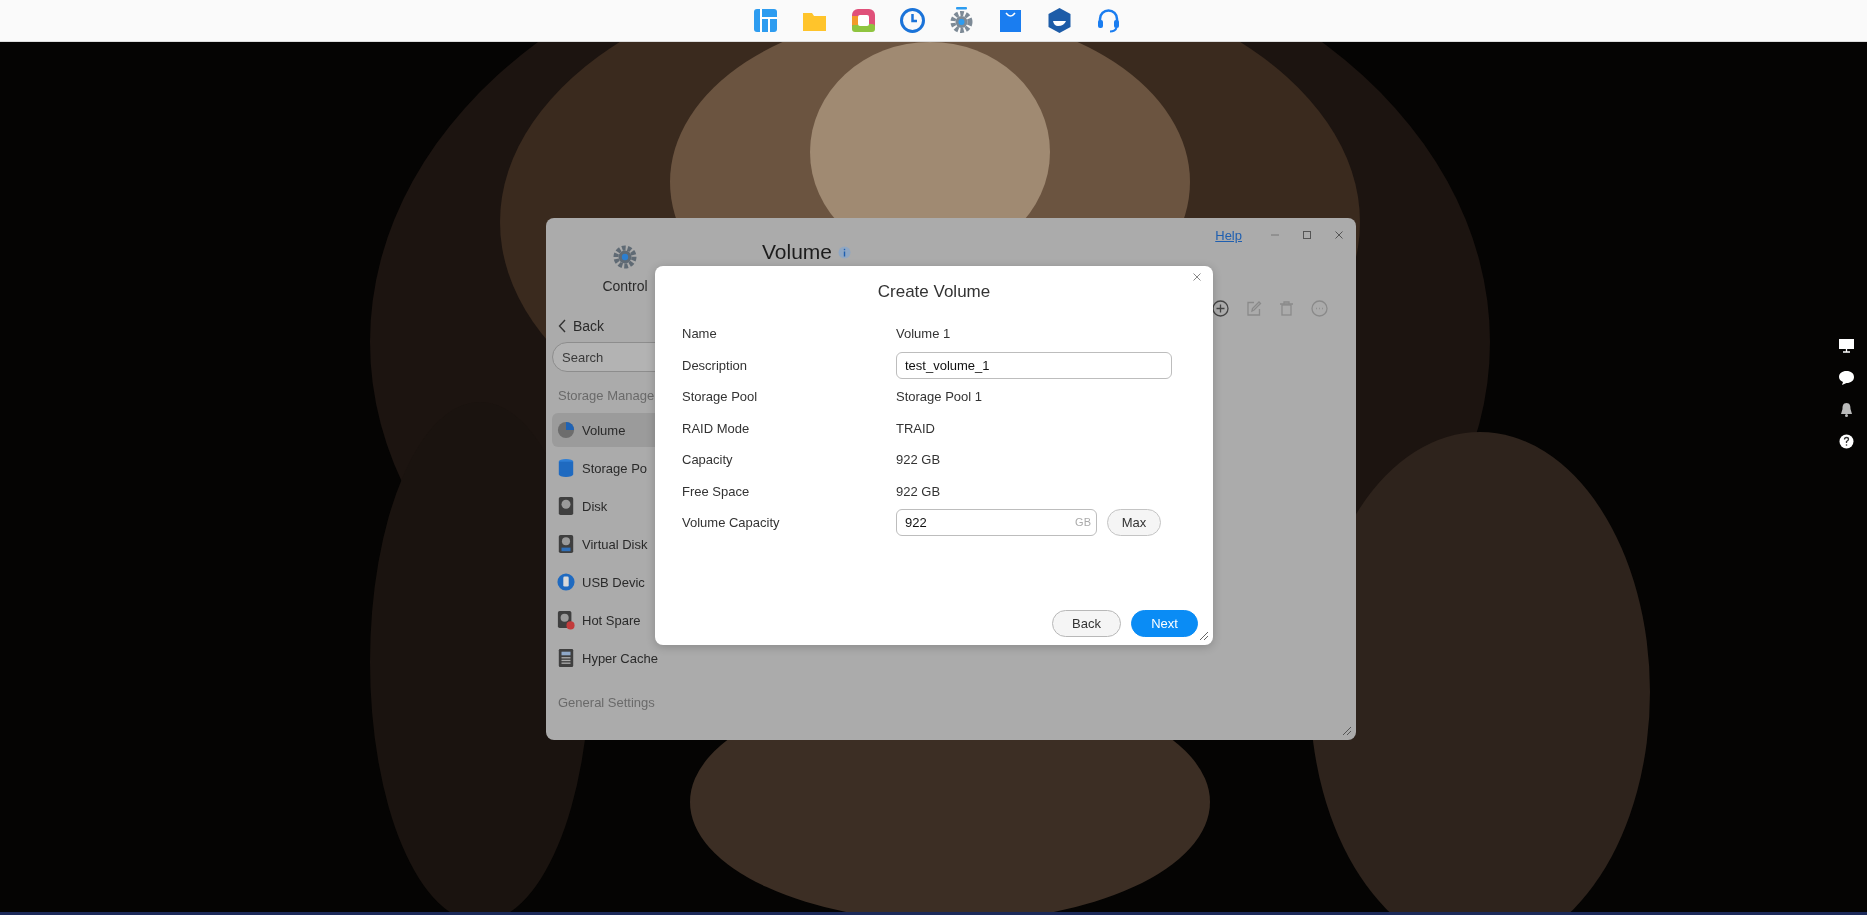  Describe the element at coordinates (566, 582) in the screenshot. I see `usb-icon` at that location.